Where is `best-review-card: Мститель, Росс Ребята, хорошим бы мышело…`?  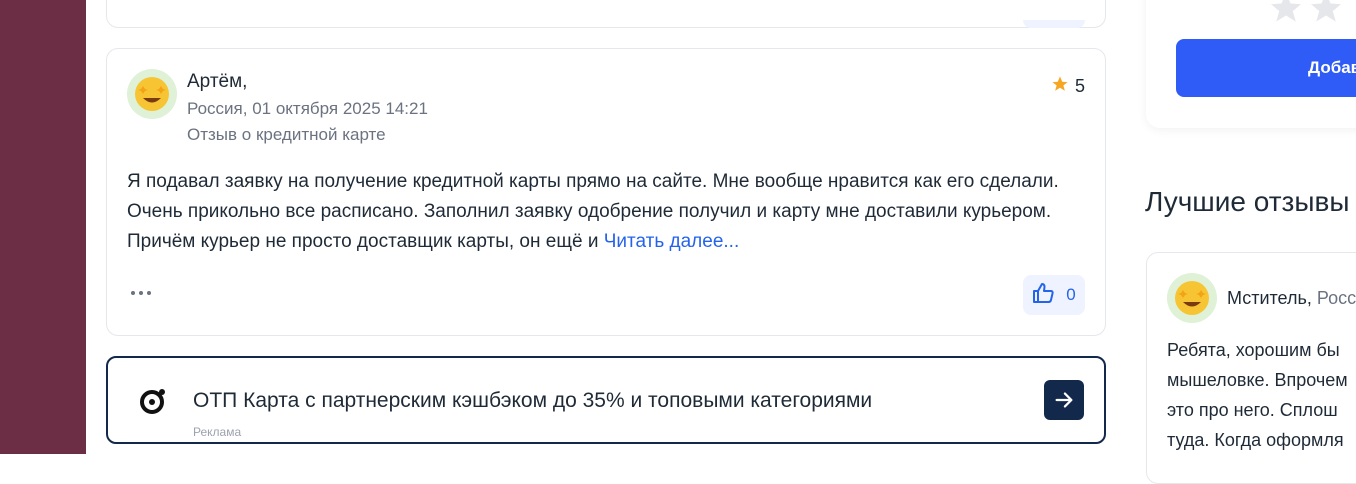 best-review-card: Мститель, Росс Ребята, хорошим бы мышело… is located at coordinates (1251, 368).